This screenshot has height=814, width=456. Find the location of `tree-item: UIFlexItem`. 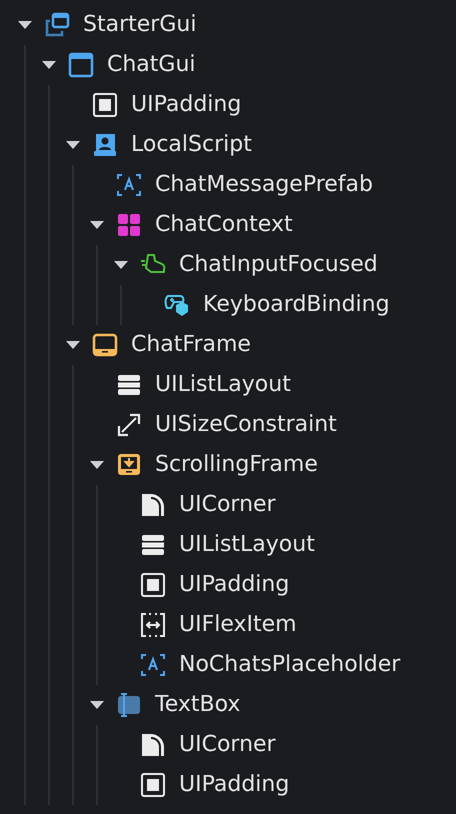

tree-item: UIFlexItem is located at coordinates (276, 625).